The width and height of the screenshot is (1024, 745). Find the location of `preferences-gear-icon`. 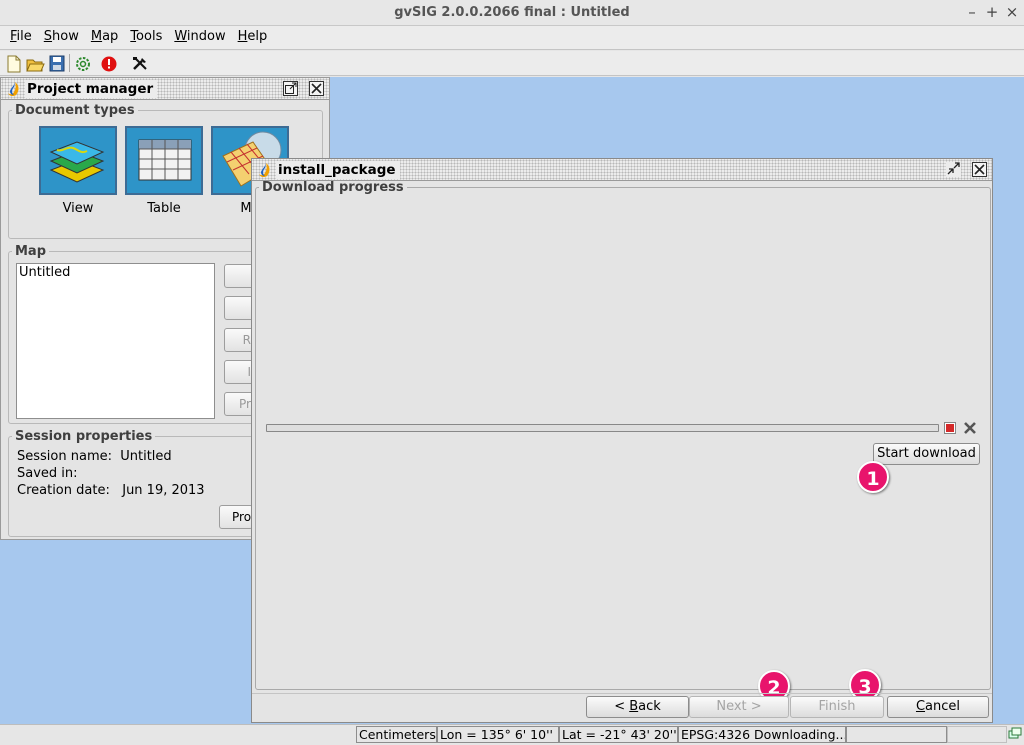

preferences-gear-icon is located at coordinates (83, 63).